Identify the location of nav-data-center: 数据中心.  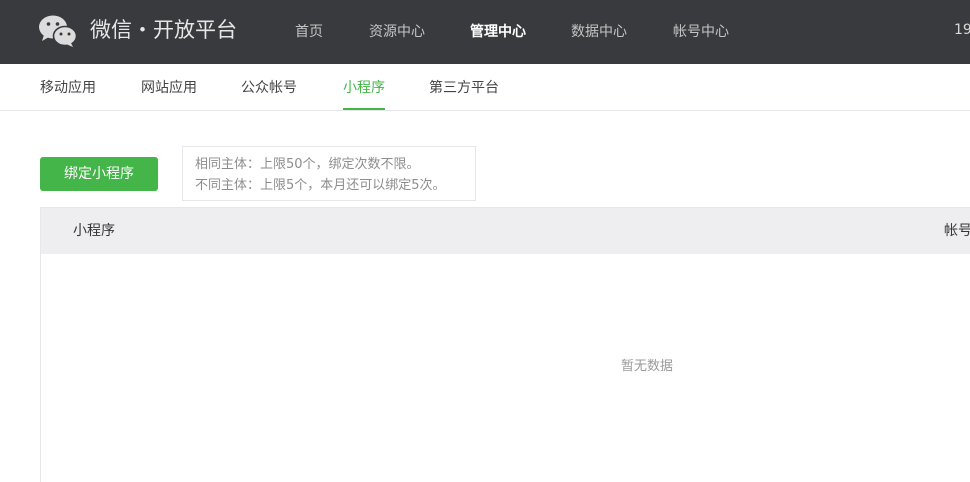
(599, 32).